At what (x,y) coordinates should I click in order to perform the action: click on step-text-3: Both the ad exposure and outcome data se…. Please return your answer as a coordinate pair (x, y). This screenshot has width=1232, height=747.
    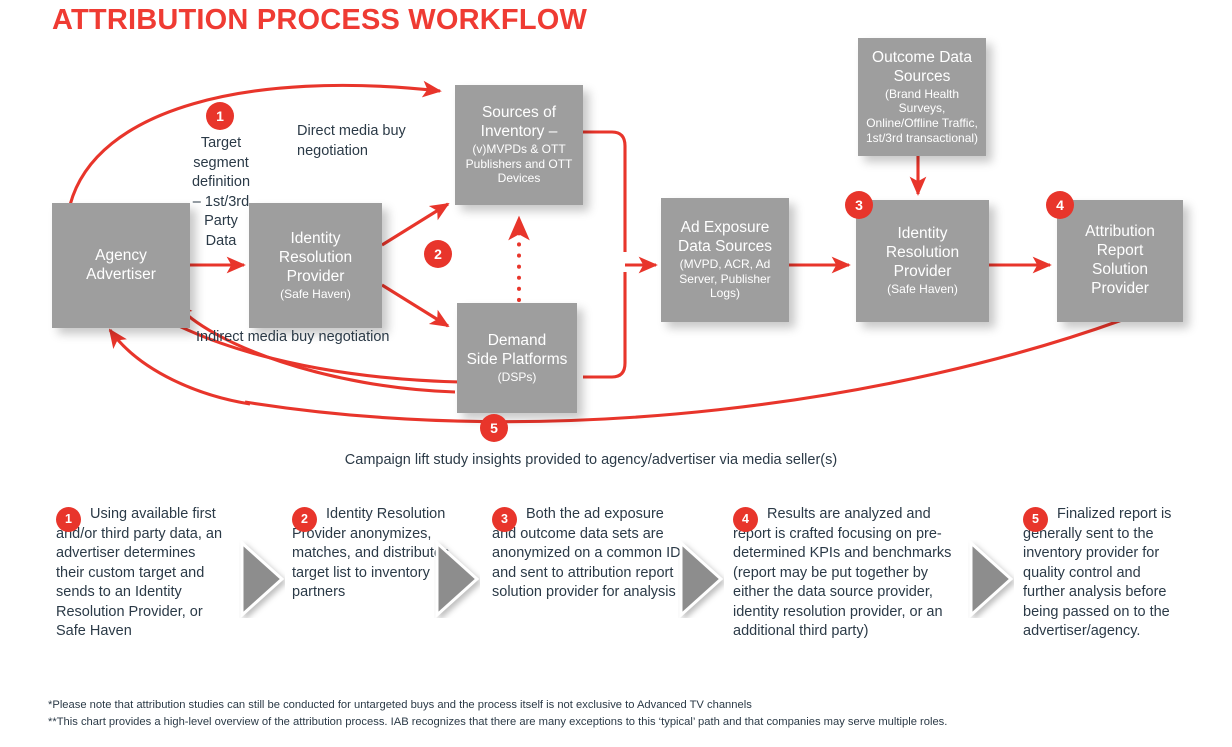
    Looking at the image, I should click on (586, 553).